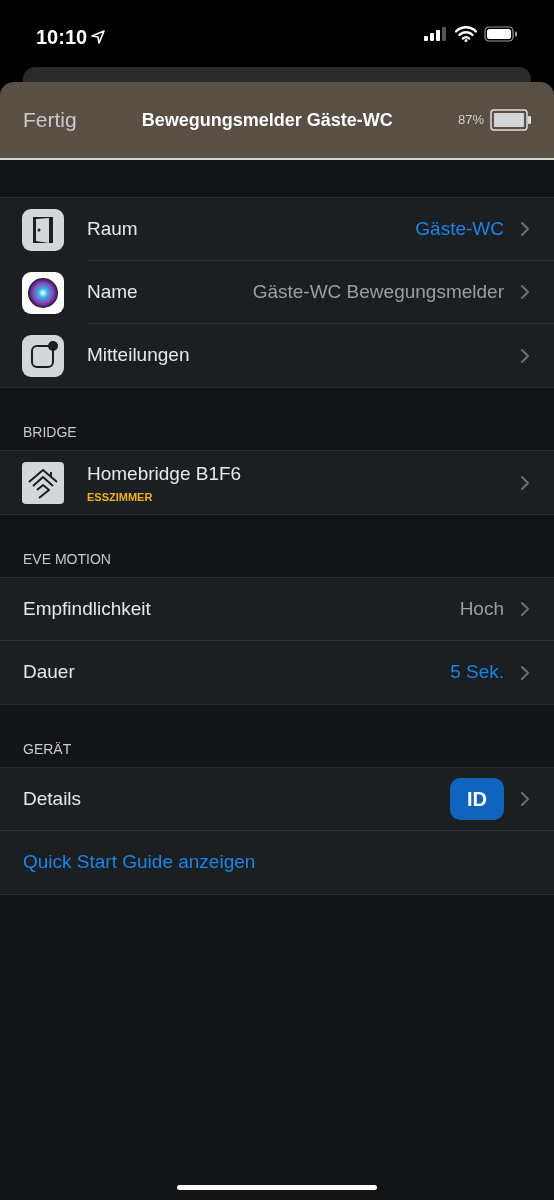  Describe the element at coordinates (112, 228) in the screenshot. I see `row-label: Raum` at that location.